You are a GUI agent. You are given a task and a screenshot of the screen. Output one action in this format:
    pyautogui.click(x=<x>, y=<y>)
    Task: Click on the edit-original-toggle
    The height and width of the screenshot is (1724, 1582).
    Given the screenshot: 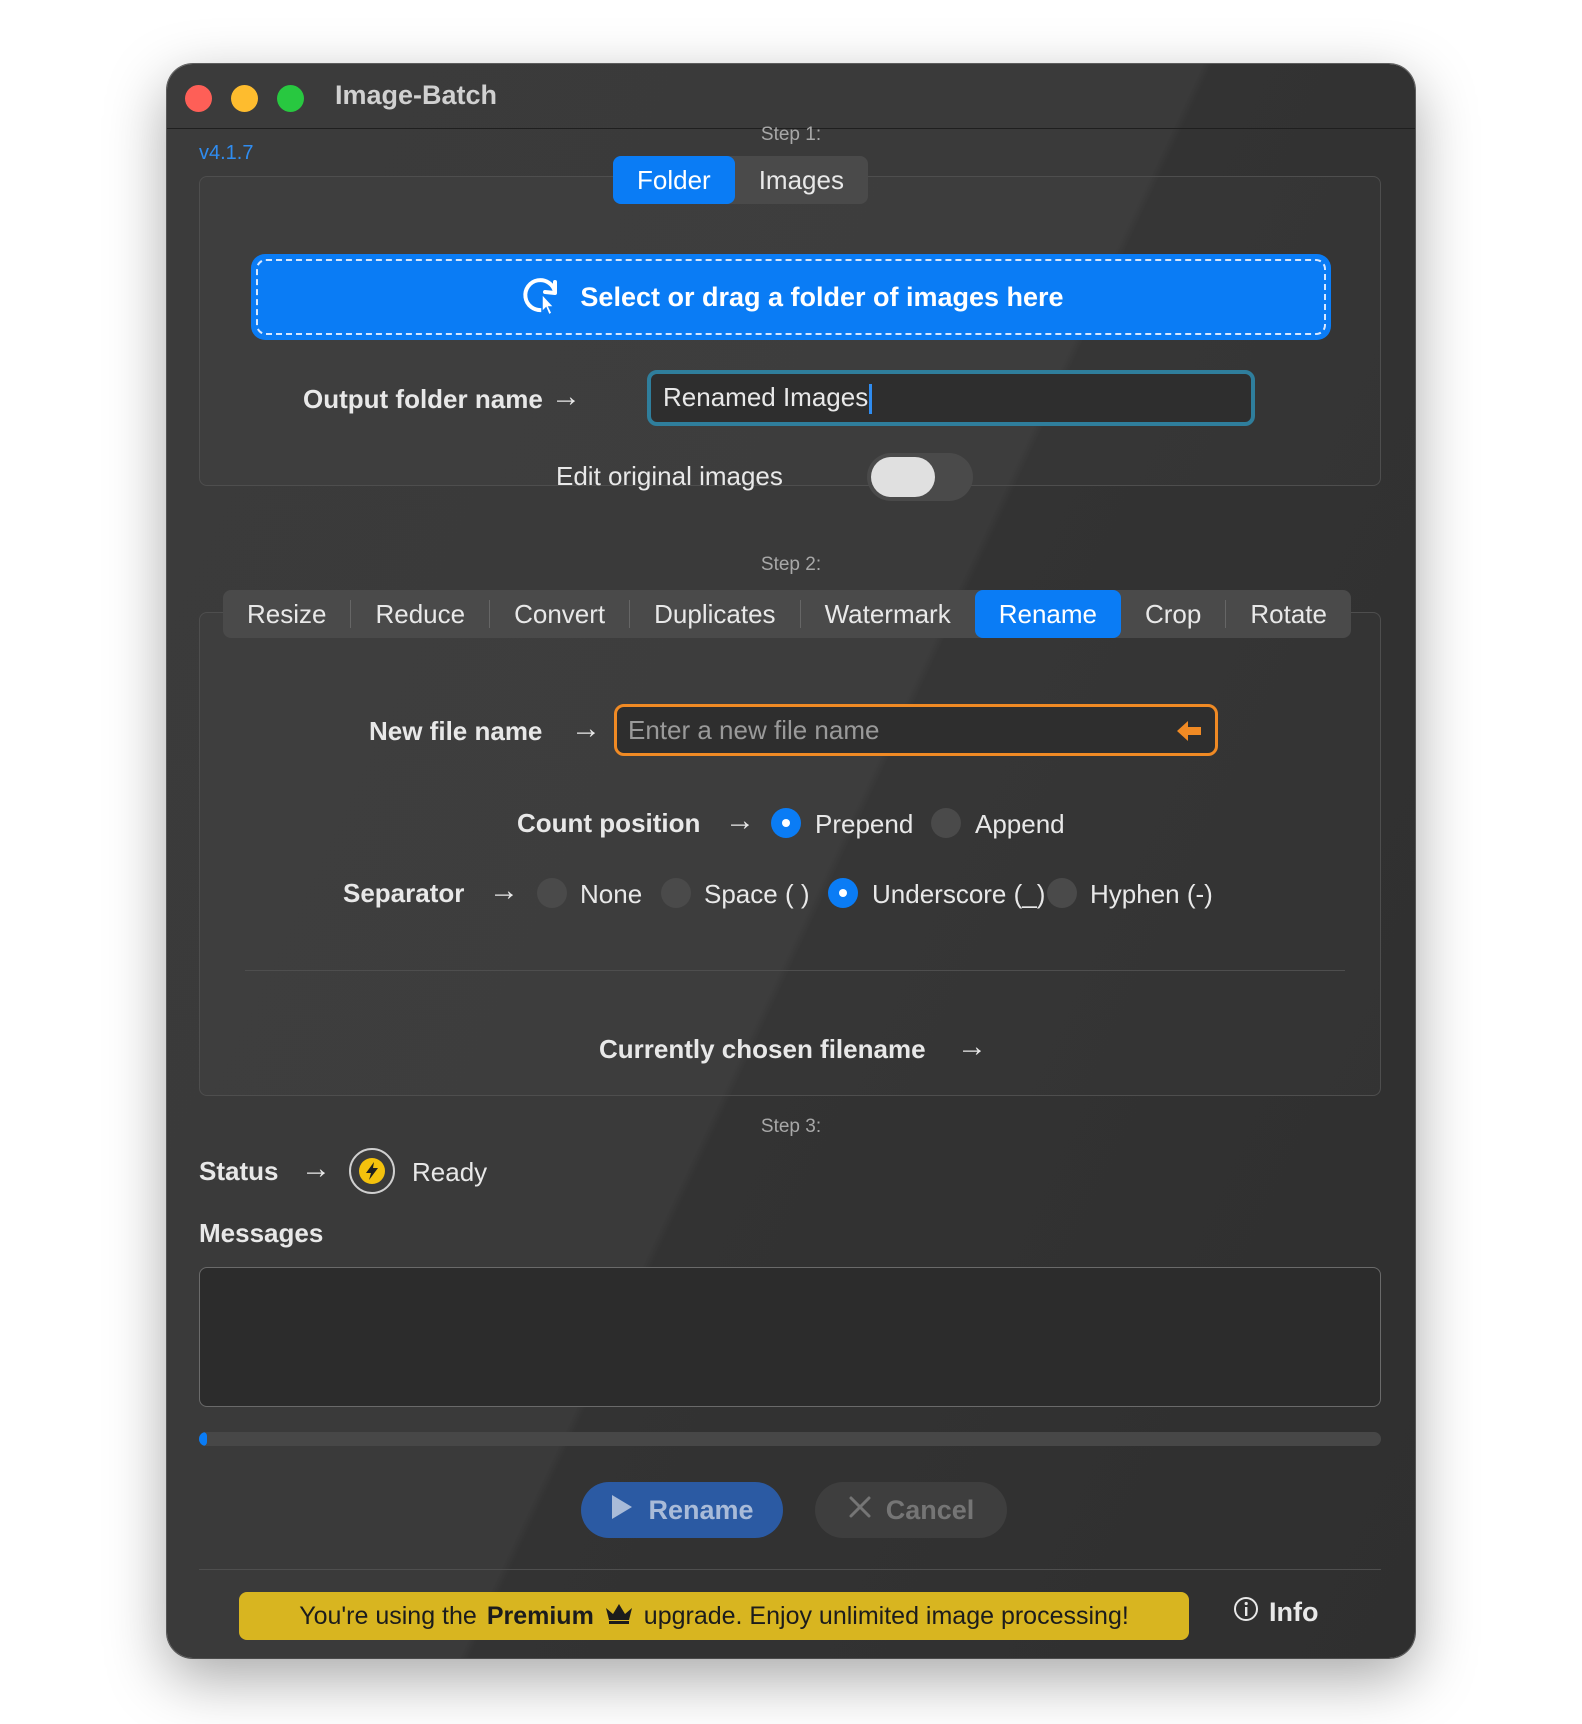 What is the action you would take?
    pyautogui.click(x=920, y=477)
    